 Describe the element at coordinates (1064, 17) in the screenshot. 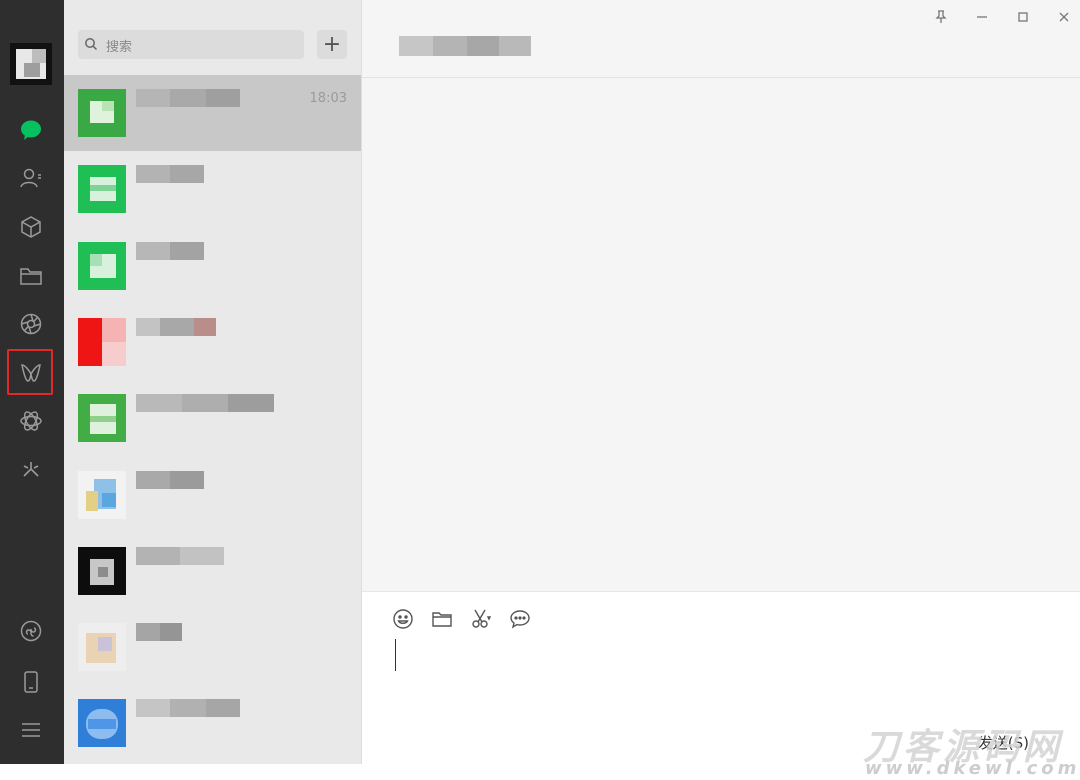

I see `close-button` at that location.